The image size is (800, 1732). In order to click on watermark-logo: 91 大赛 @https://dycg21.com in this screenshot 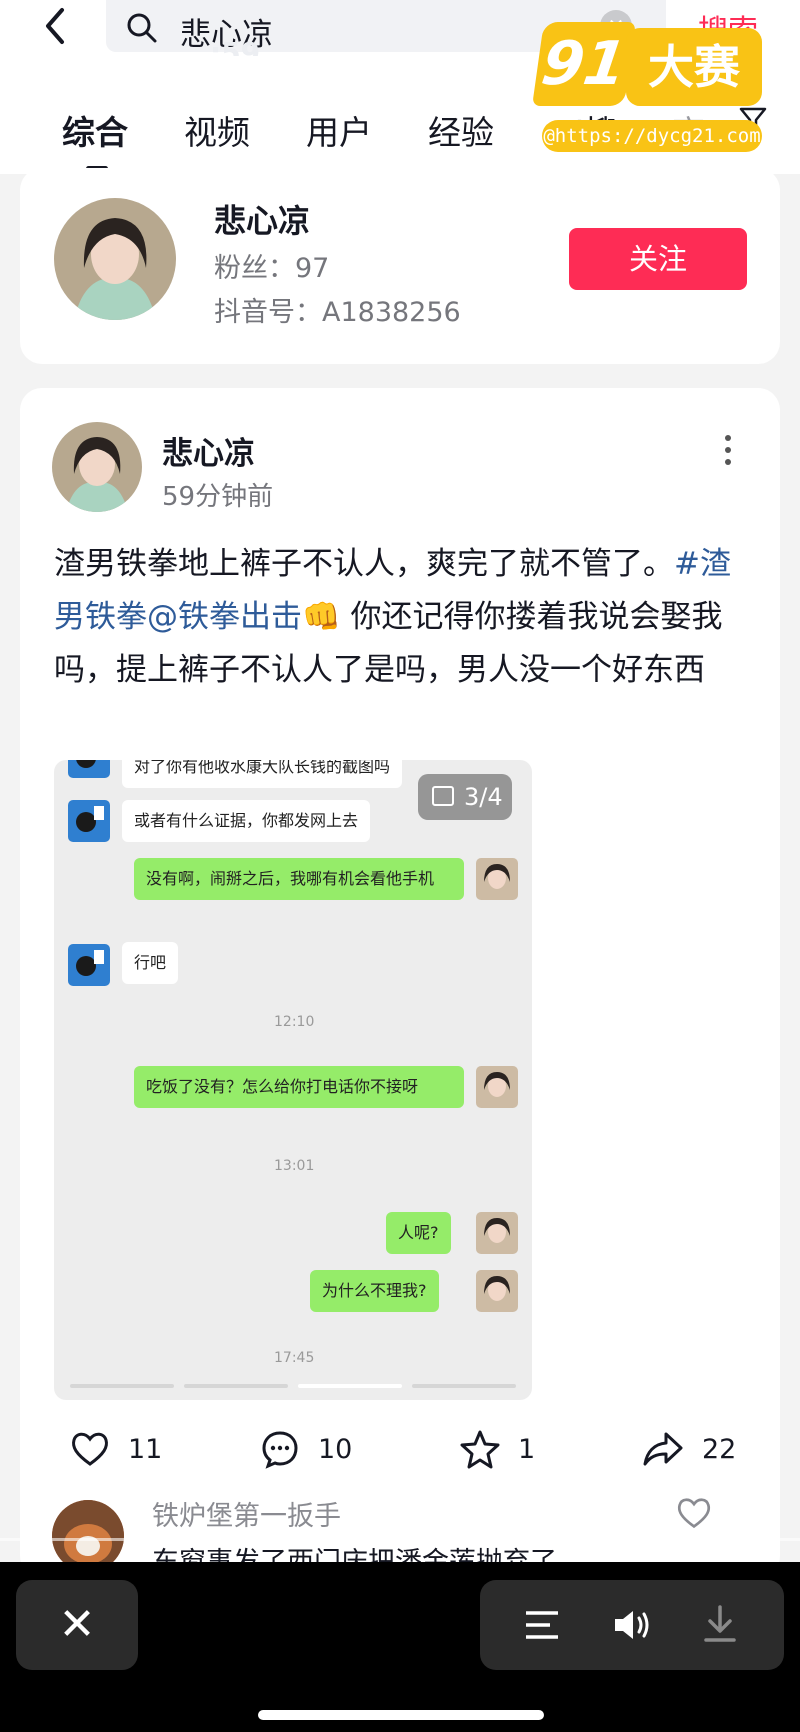, I will do `click(650, 87)`.